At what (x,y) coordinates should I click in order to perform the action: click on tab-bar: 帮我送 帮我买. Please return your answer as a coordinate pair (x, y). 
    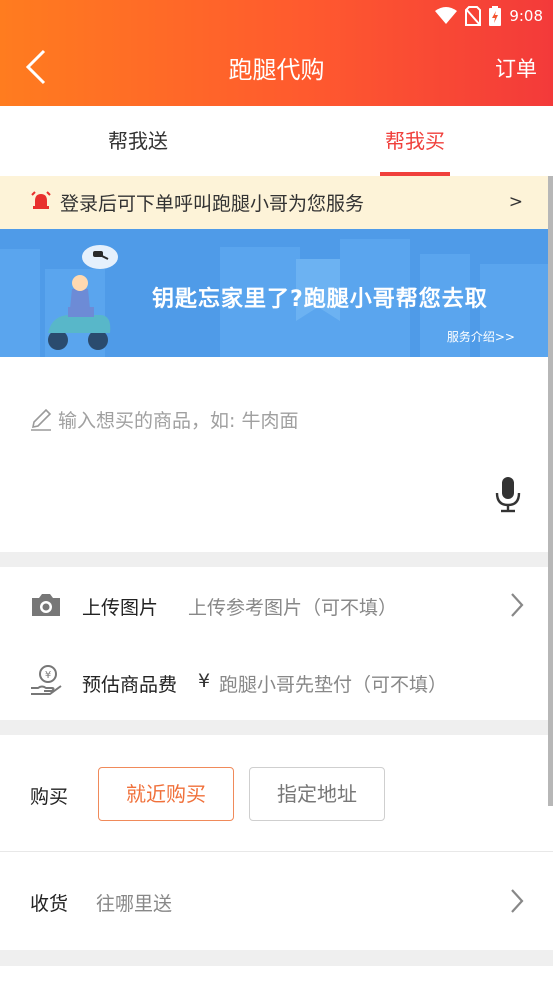
    Looking at the image, I should click on (276, 141).